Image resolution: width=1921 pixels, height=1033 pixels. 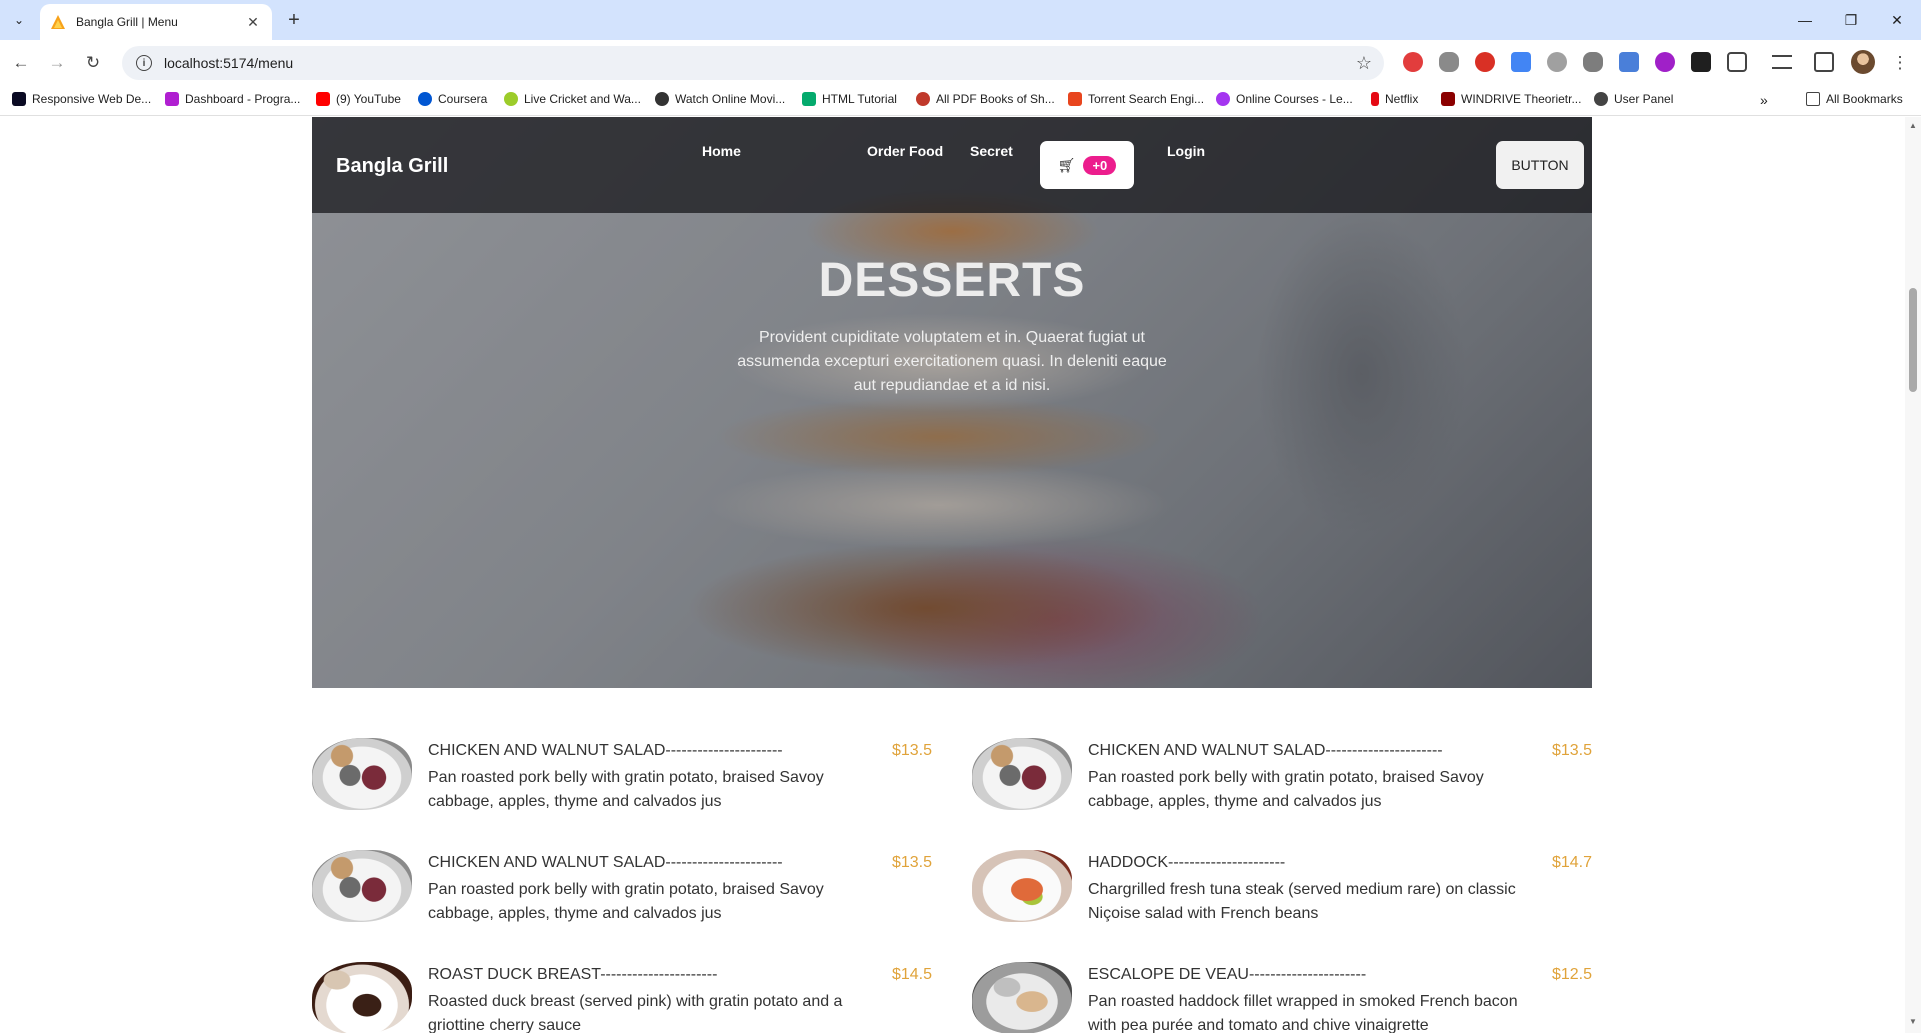 I want to click on profile-avatar, so click(x=1863, y=62).